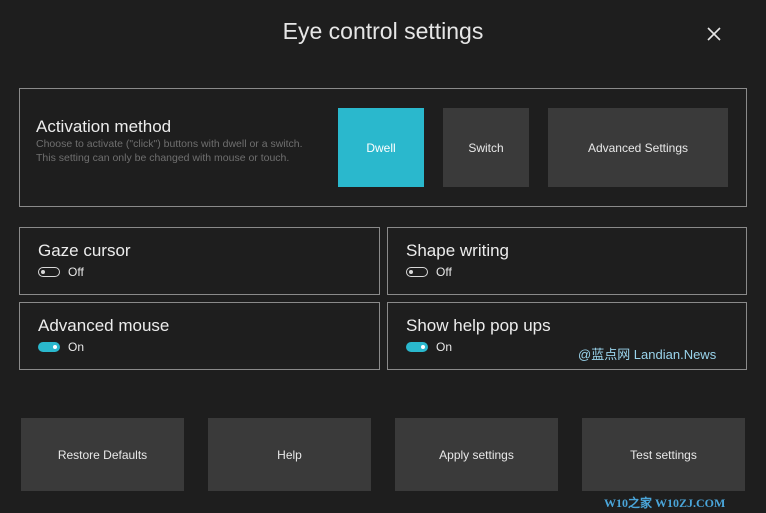 The height and width of the screenshot is (513, 766). I want to click on advanced-mouse-panel: Advanced mouse On, so click(199, 336).